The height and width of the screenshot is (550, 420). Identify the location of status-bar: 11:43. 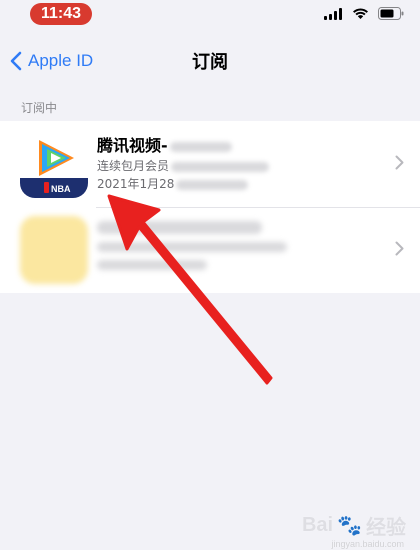
(210, 18).